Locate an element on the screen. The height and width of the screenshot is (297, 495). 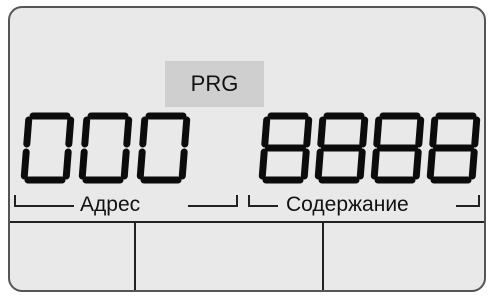
content-digit-0-segment-b is located at coordinates (308, 132).